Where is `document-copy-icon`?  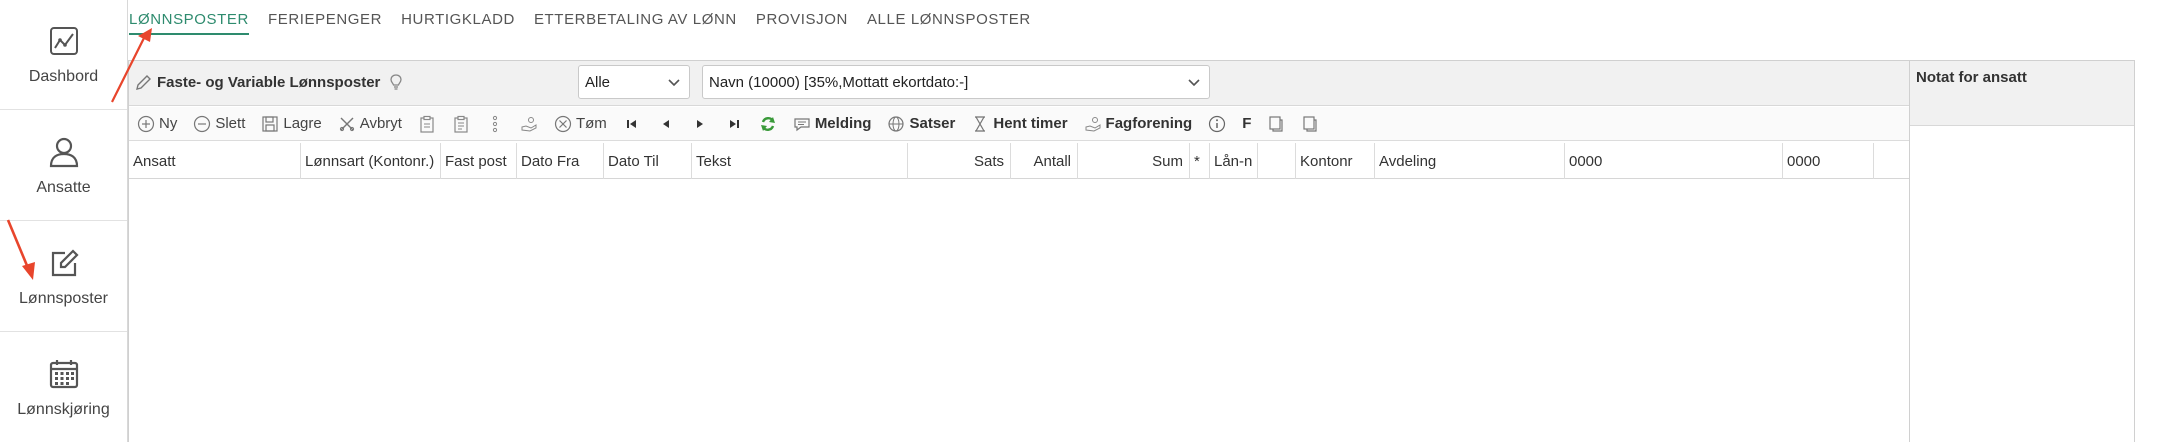 document-copy-icon is located at coordinates (1310, 123).